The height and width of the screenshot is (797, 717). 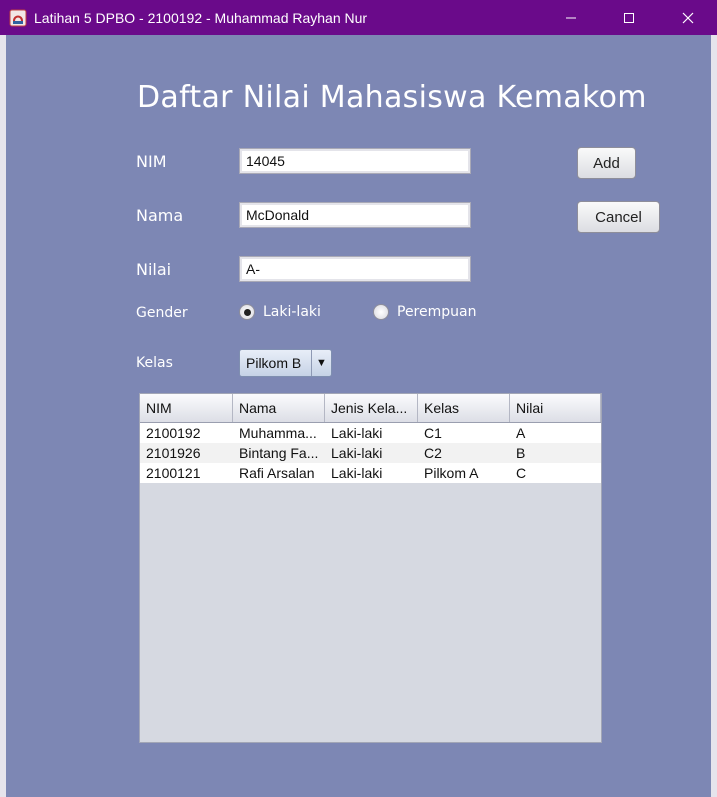 What do you see at coordinates (321, 363) in the screenshot?
I see `dropdown-arrow-icon: ▼` at bounding box center [321, 363].